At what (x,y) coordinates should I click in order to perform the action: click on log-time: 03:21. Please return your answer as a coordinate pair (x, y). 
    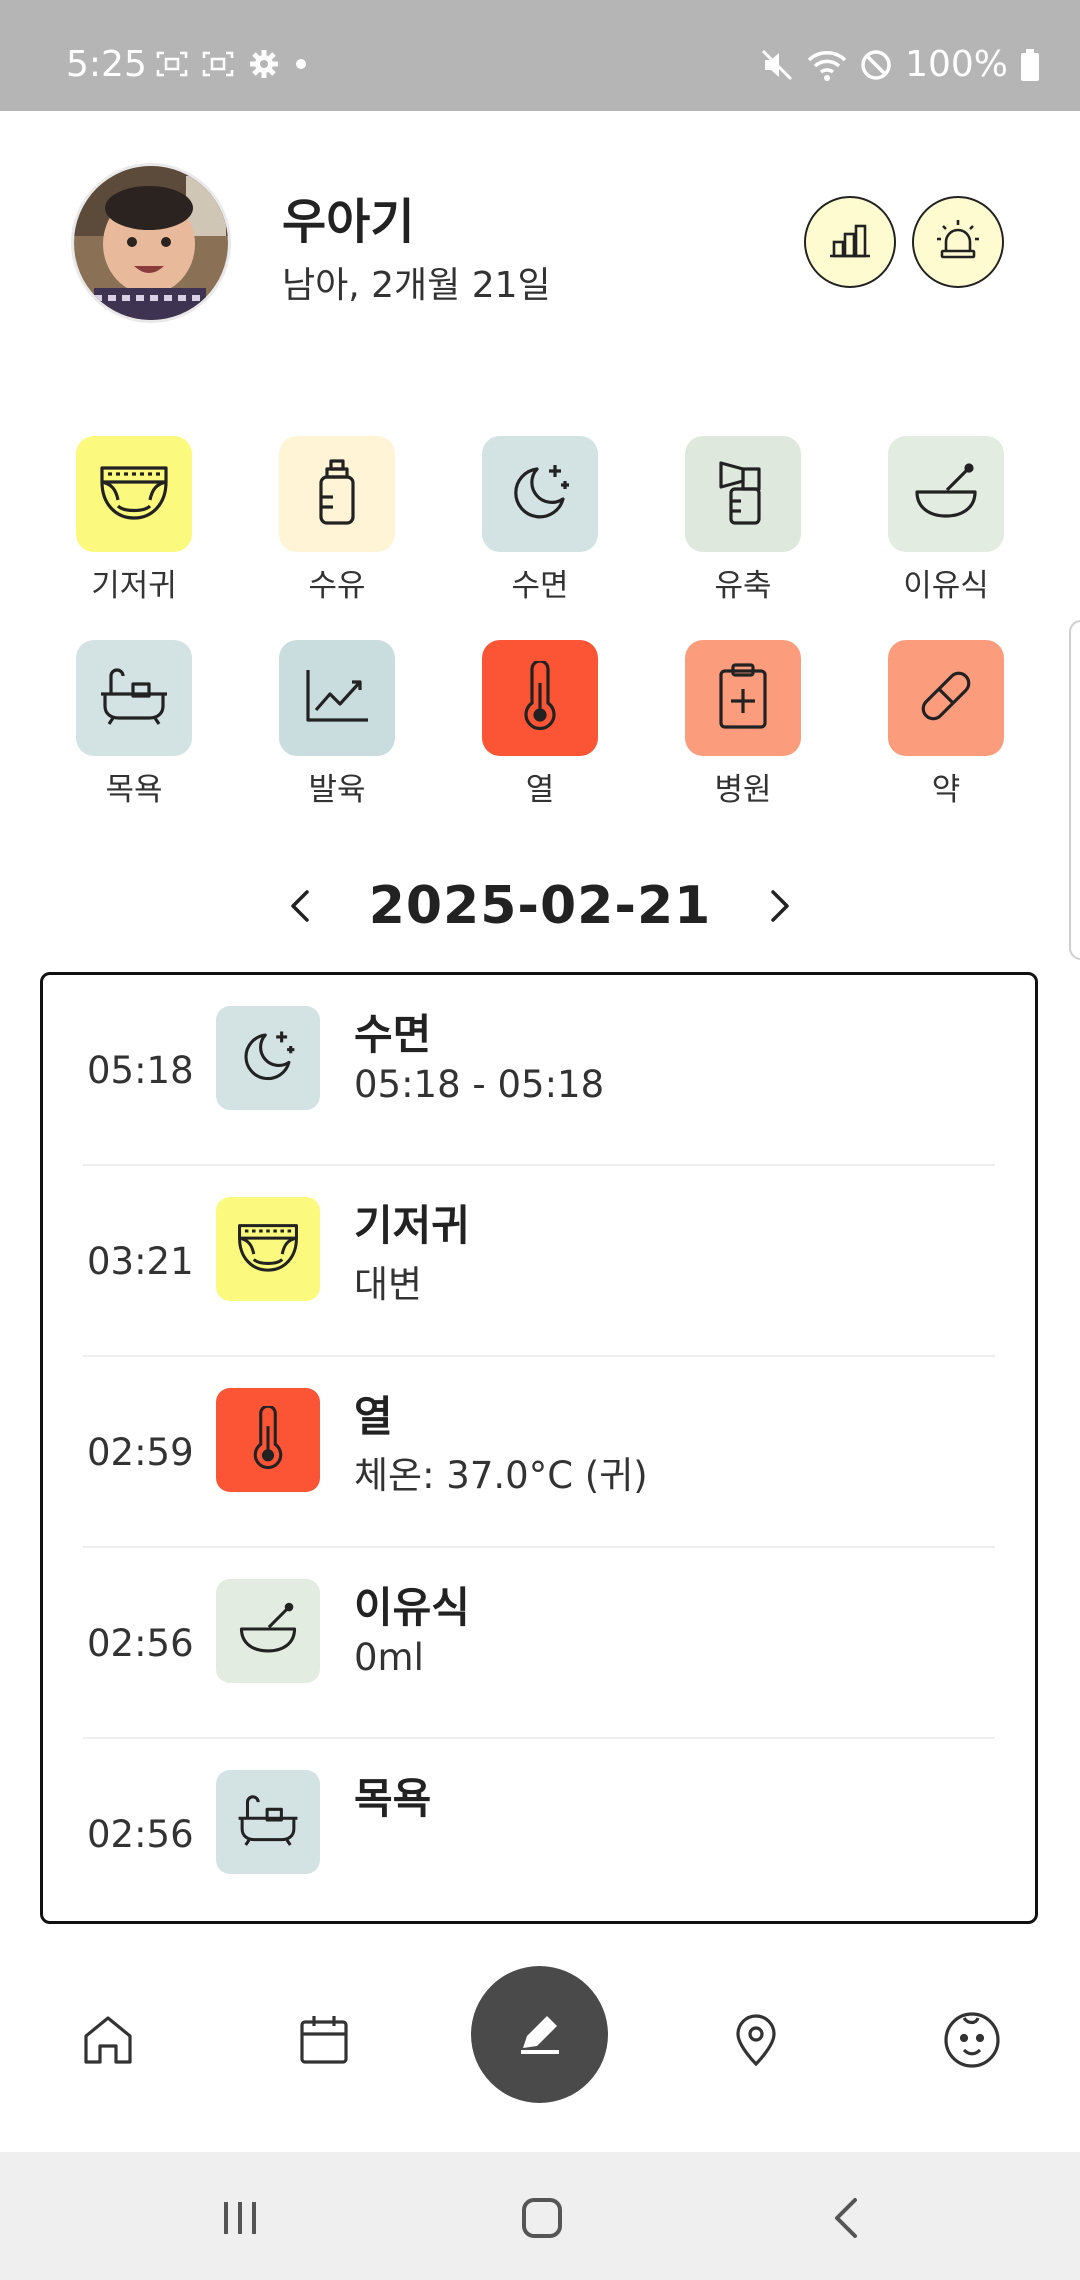
    Looking at the image, I should click on (140, 1261).